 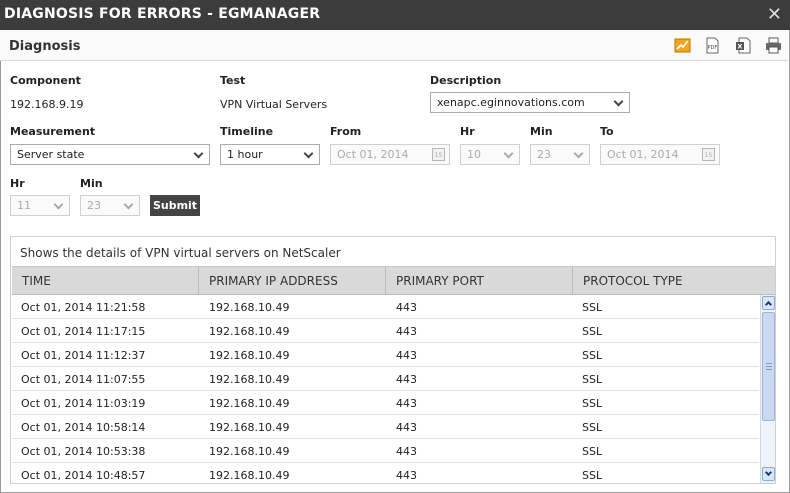 What do you see at coordinates (83, 475) in the screenshot?
I see `cell-time: Oct 01, 2014 10:48:57` at bounding box center [83, 475].